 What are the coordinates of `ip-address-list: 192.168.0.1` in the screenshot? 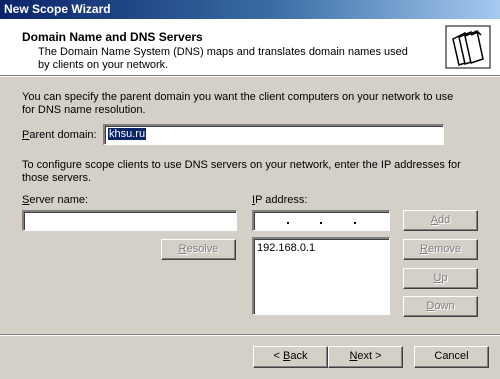 It's located at (321, 276).